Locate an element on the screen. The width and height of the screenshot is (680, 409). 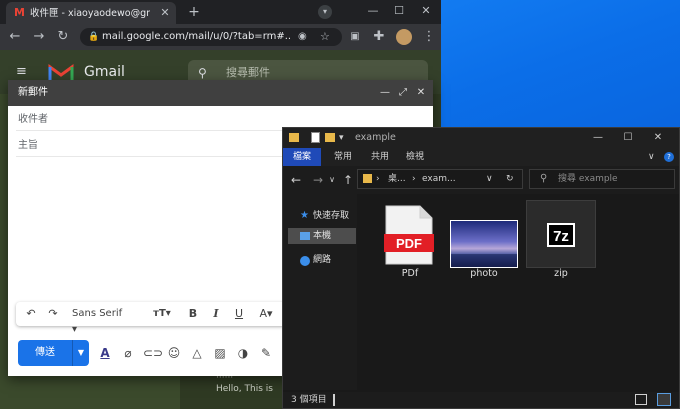
insert-link-icon: ⊂⊃ is located at coordinates (153, 353).